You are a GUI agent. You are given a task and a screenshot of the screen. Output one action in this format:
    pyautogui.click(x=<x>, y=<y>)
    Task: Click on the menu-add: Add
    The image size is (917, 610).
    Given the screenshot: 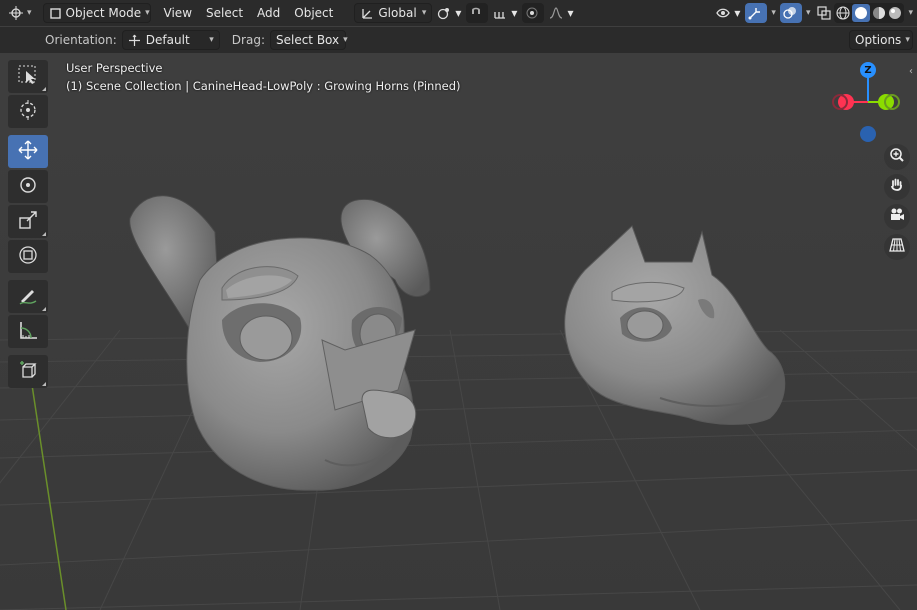 What is the action you would take?
    pyautogui.click(x=268, y=13)
    